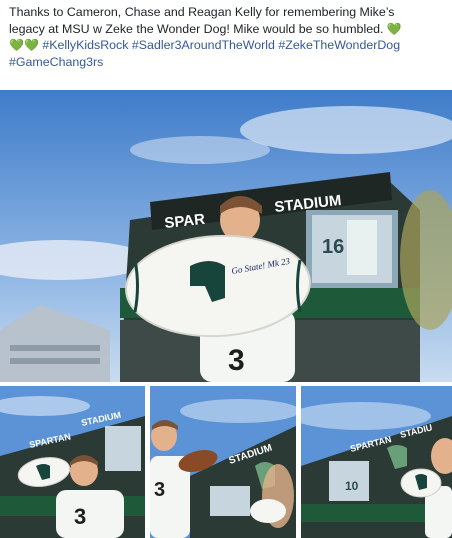 Image resolution: width=452 pixels, height=538 pixels. Describe the element at coordinates (203, 45) in the screenshot. I see `hashtag-link: #Sadler3AroundTheWorld` at that location.